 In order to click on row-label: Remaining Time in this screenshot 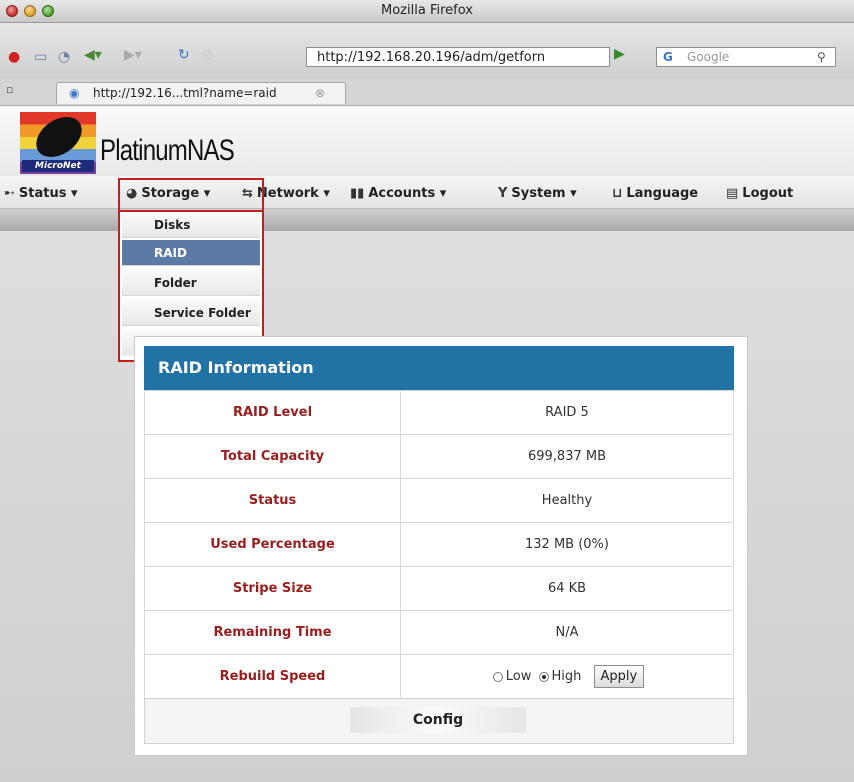, I will do `click(272, 632)`.